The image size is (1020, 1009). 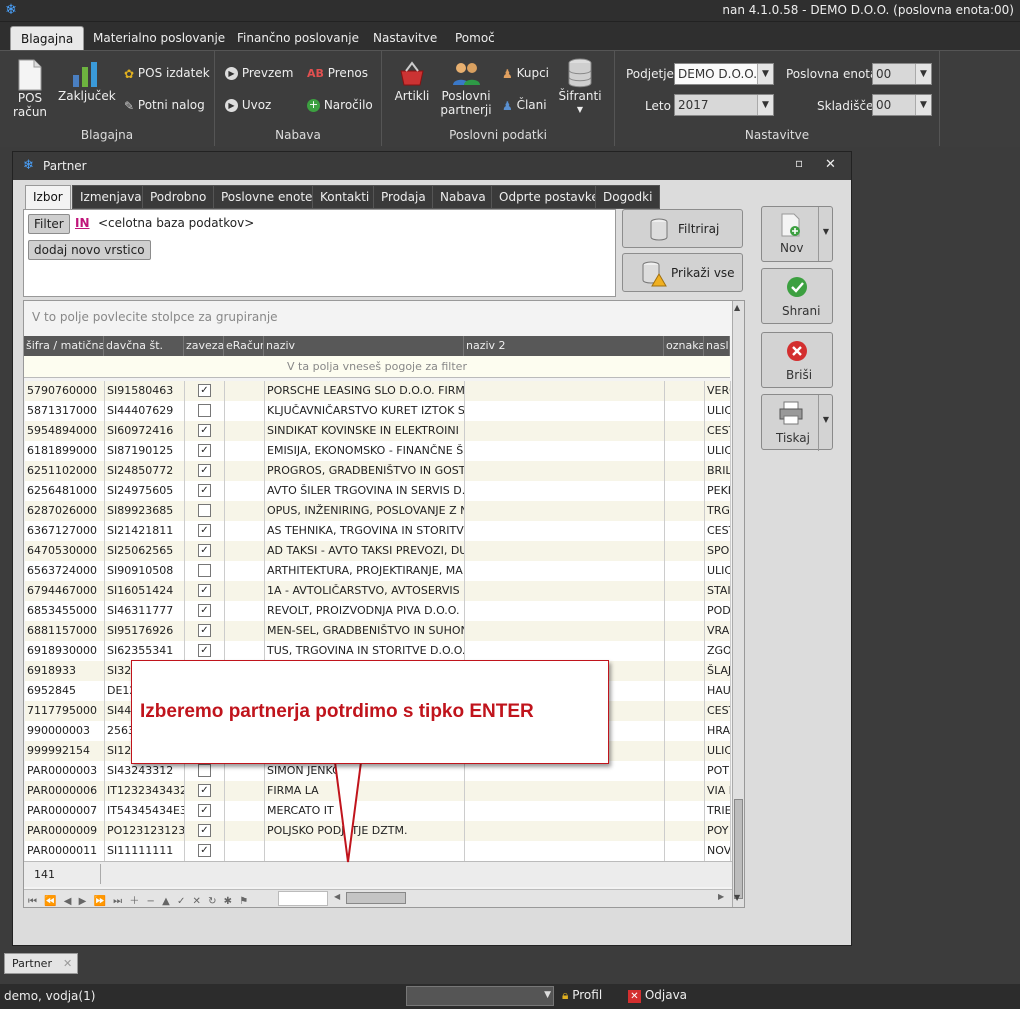 What do you see at coordinates (82, 223) in the screenshot?
I see `in-operator: IN` at bounding box center [82, 223].